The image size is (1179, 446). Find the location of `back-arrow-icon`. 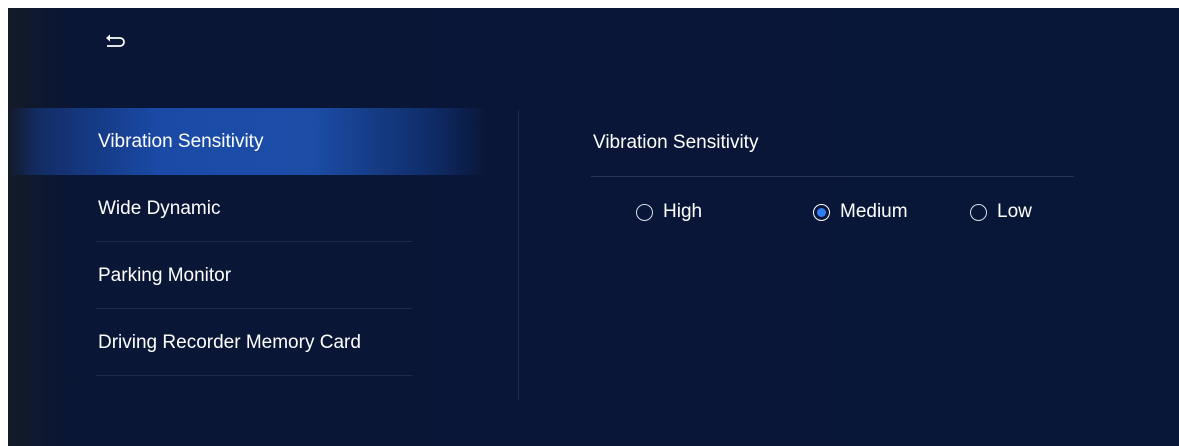

back-arrow-icon is located at coordinates (115, 41).